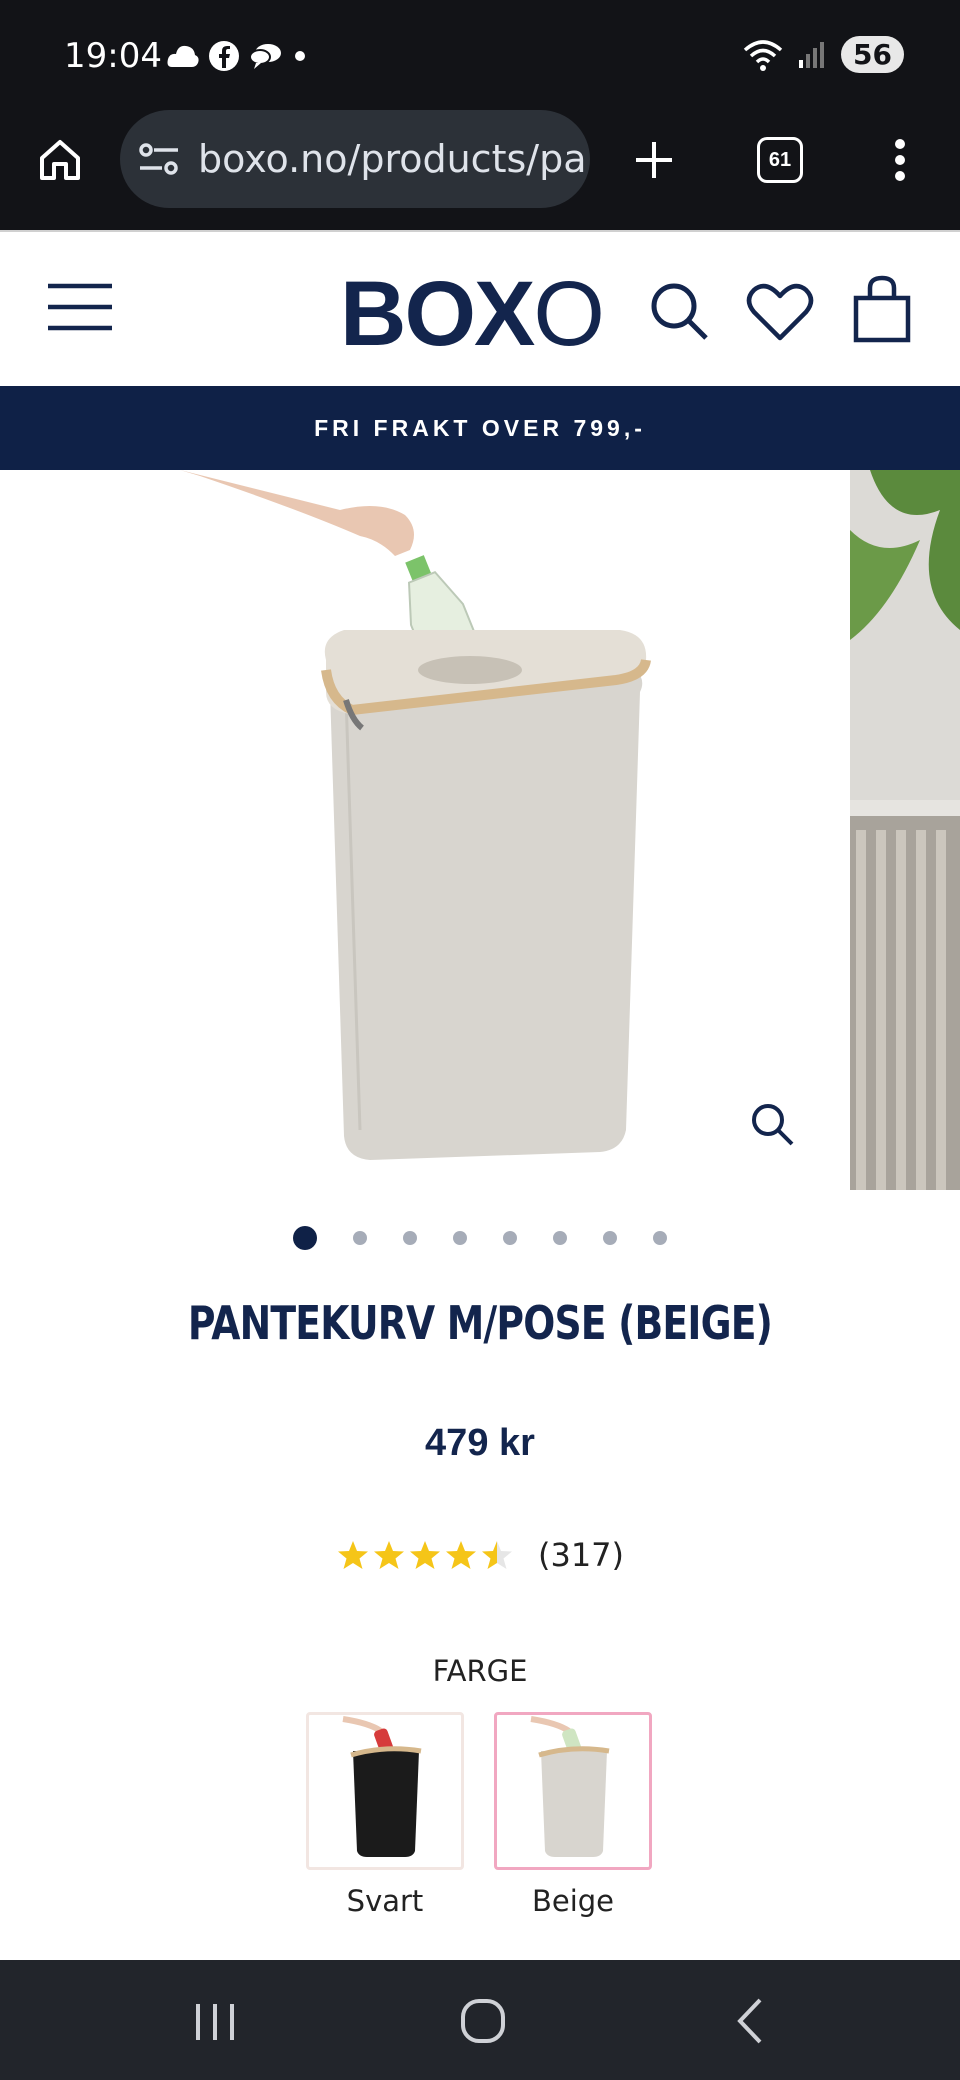 Image resolution: width=960 pixels, height=2080 pixels. What do you see at coordinates (480, 1443) in the screenshot?
I see `product-price: 479 kr` at bounding box center [480, 1443].